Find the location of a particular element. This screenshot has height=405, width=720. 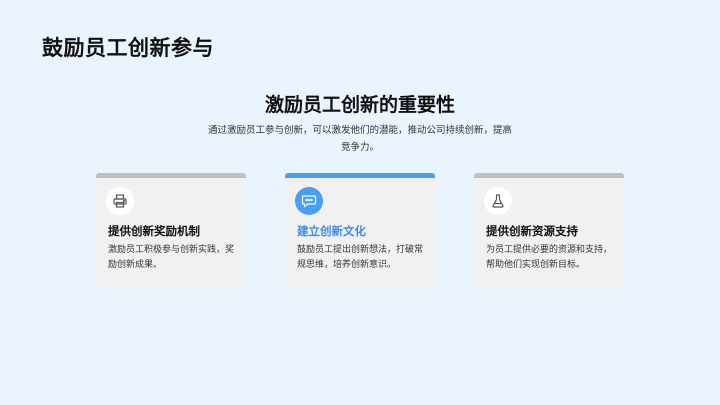

card-title: 建立创新文化 is located at coordinates (331, 231).